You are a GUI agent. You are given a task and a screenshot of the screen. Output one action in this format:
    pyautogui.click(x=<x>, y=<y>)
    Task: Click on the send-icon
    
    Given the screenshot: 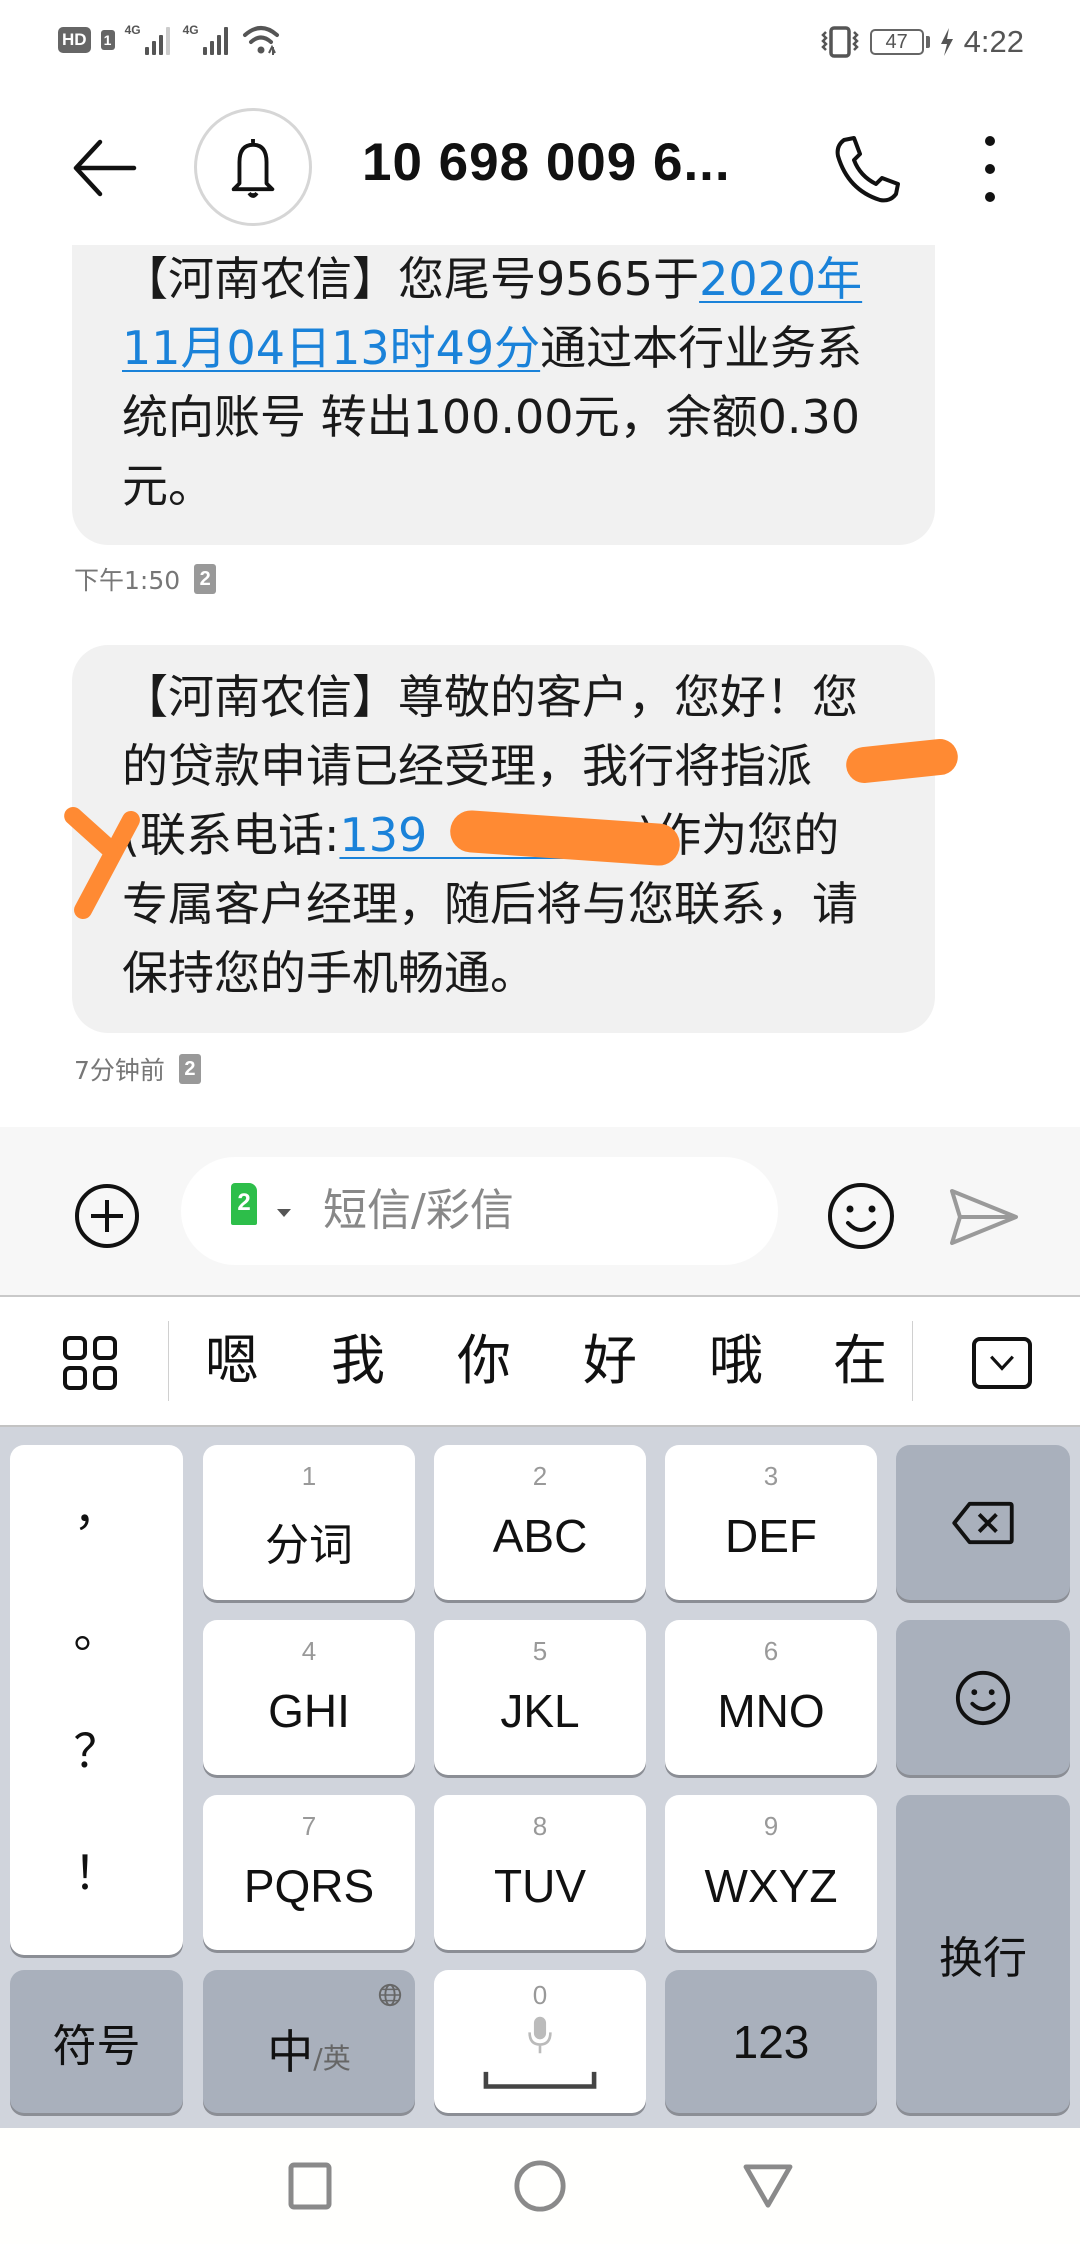 What is the action you would take?
    pyautogui.click(x=984, y=1217)
    